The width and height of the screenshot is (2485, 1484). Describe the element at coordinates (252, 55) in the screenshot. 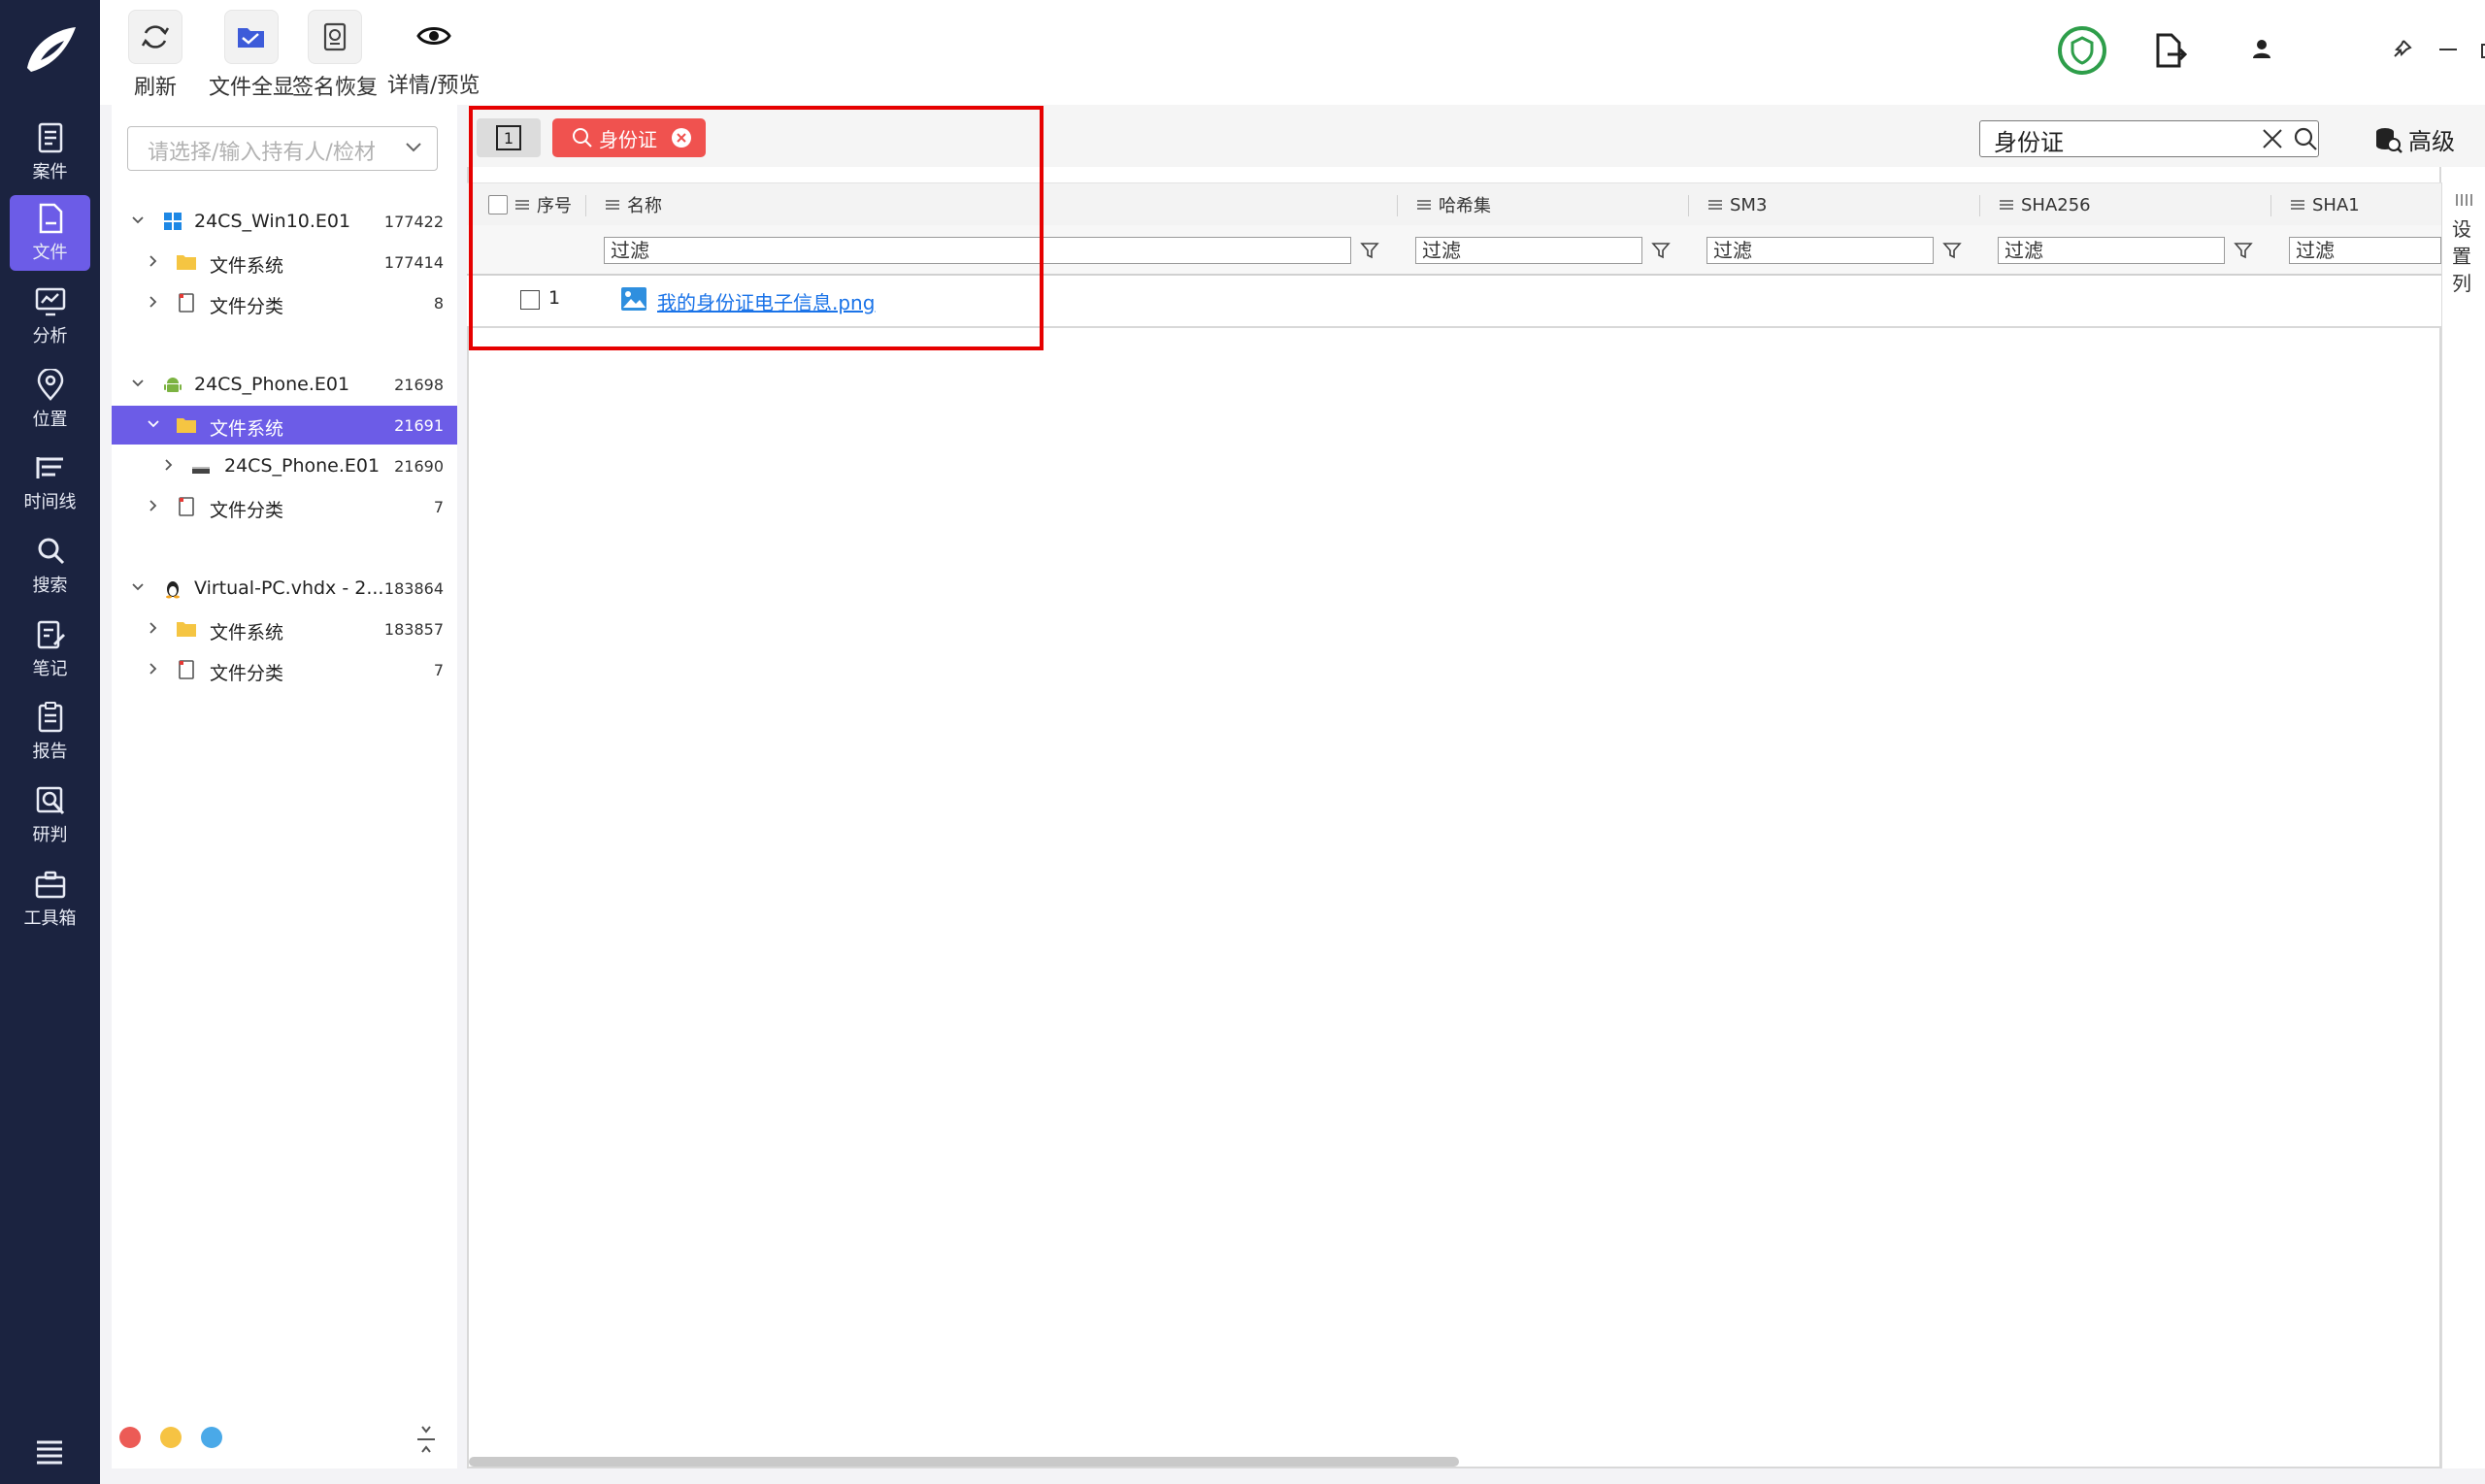

I see `show-all-files-button: 文件全显` at that location.